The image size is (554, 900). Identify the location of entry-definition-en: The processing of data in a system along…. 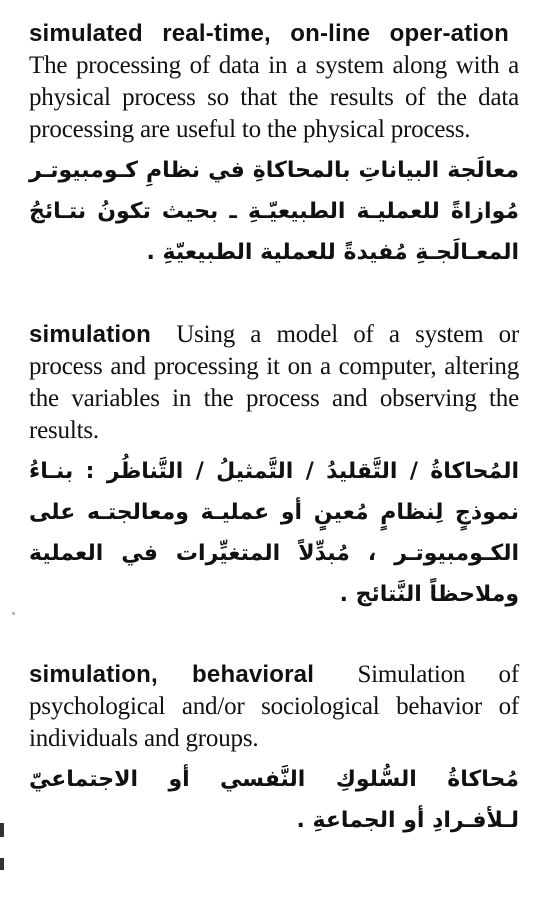
(274, 97).